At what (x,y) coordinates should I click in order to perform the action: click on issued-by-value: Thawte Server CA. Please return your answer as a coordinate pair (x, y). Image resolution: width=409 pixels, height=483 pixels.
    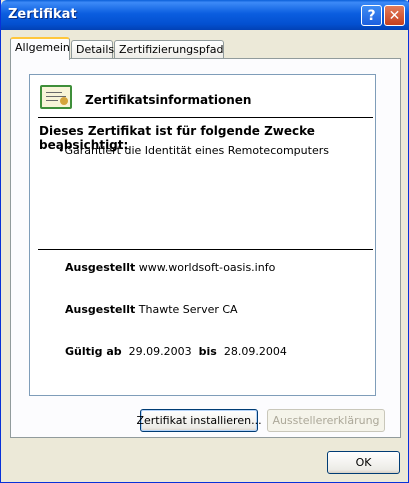
    Looking at the image, I should click on (188, 309).